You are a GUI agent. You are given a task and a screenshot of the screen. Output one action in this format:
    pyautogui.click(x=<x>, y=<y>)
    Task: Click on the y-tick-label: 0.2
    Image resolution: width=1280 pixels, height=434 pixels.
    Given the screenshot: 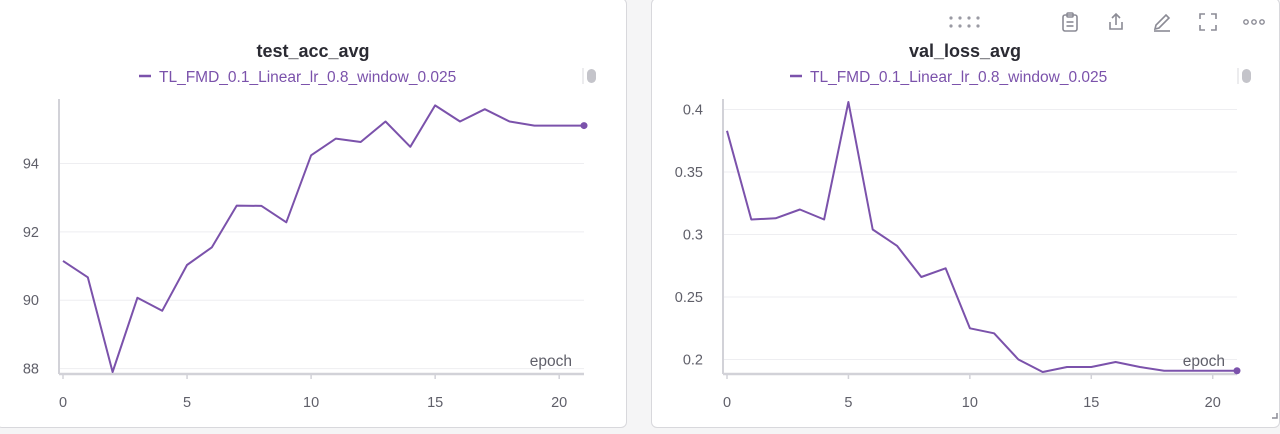 What is the action you would take?
    pyautogui.click(x=693, y=361)
    